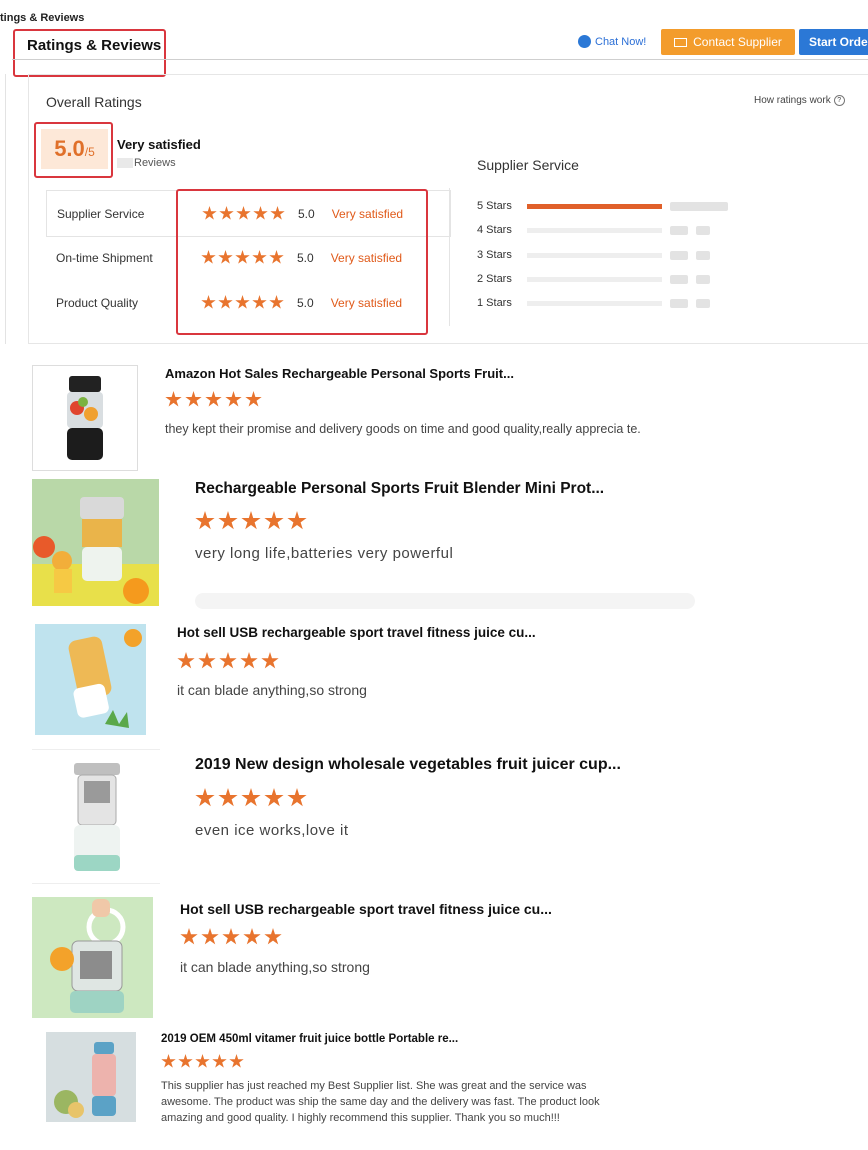 Image resolution: width=868 pixels, height=1150 pixels. I want to click on how-ratings-work-link: How ratings work ?, so click(799, 100).